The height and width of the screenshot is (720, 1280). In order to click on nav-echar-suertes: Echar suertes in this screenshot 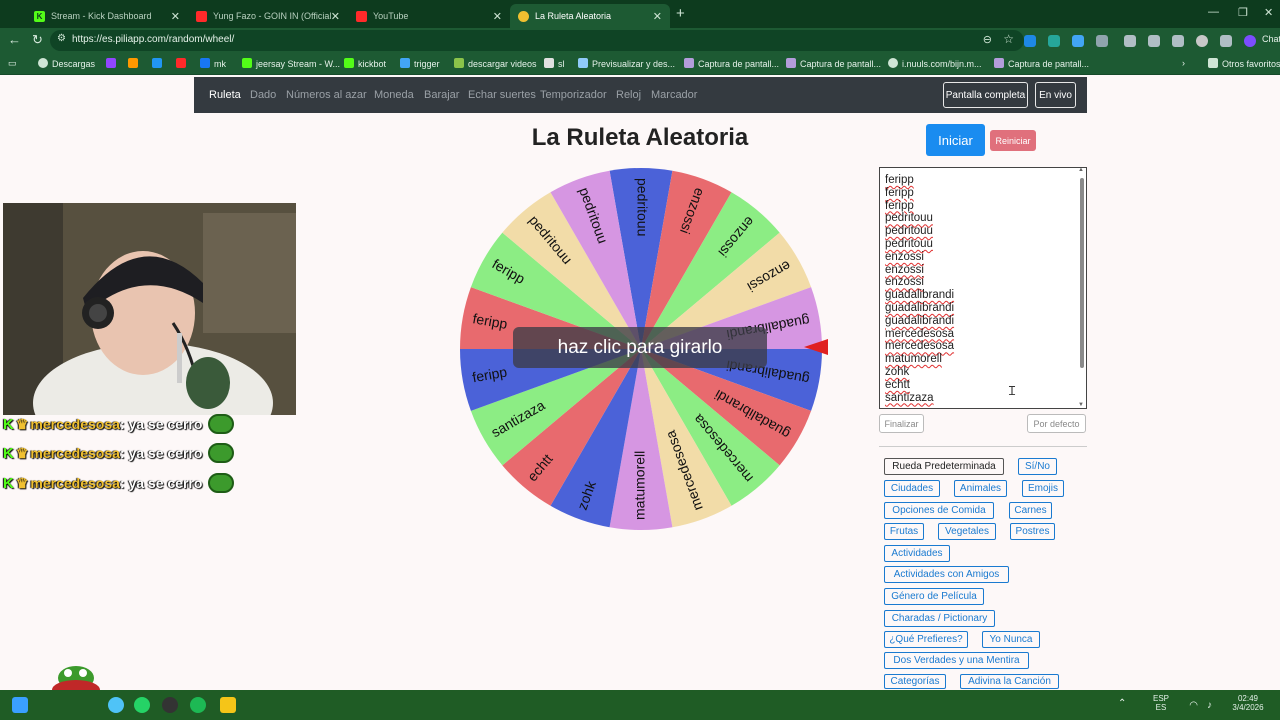, I will do `click(502, 95)`.